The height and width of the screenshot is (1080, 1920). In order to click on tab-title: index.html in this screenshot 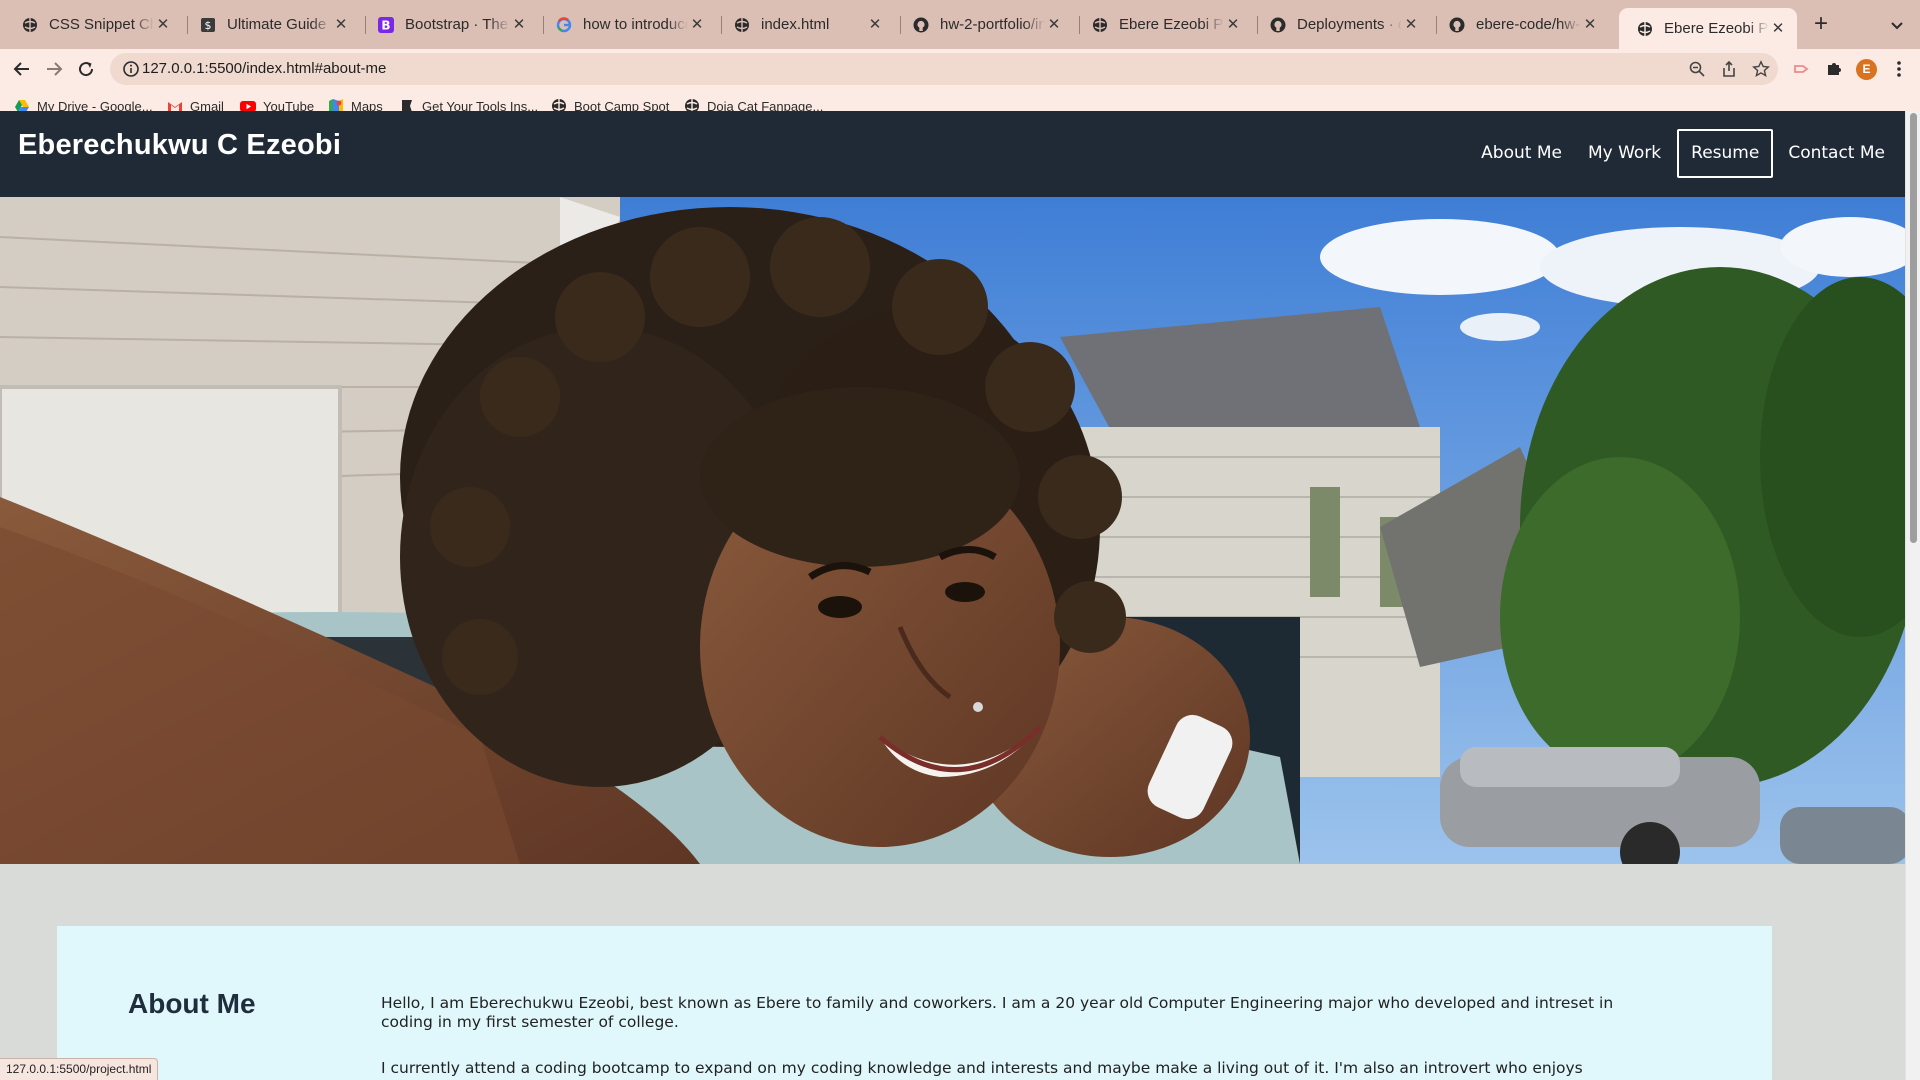, I will do `click(795, 24)`.